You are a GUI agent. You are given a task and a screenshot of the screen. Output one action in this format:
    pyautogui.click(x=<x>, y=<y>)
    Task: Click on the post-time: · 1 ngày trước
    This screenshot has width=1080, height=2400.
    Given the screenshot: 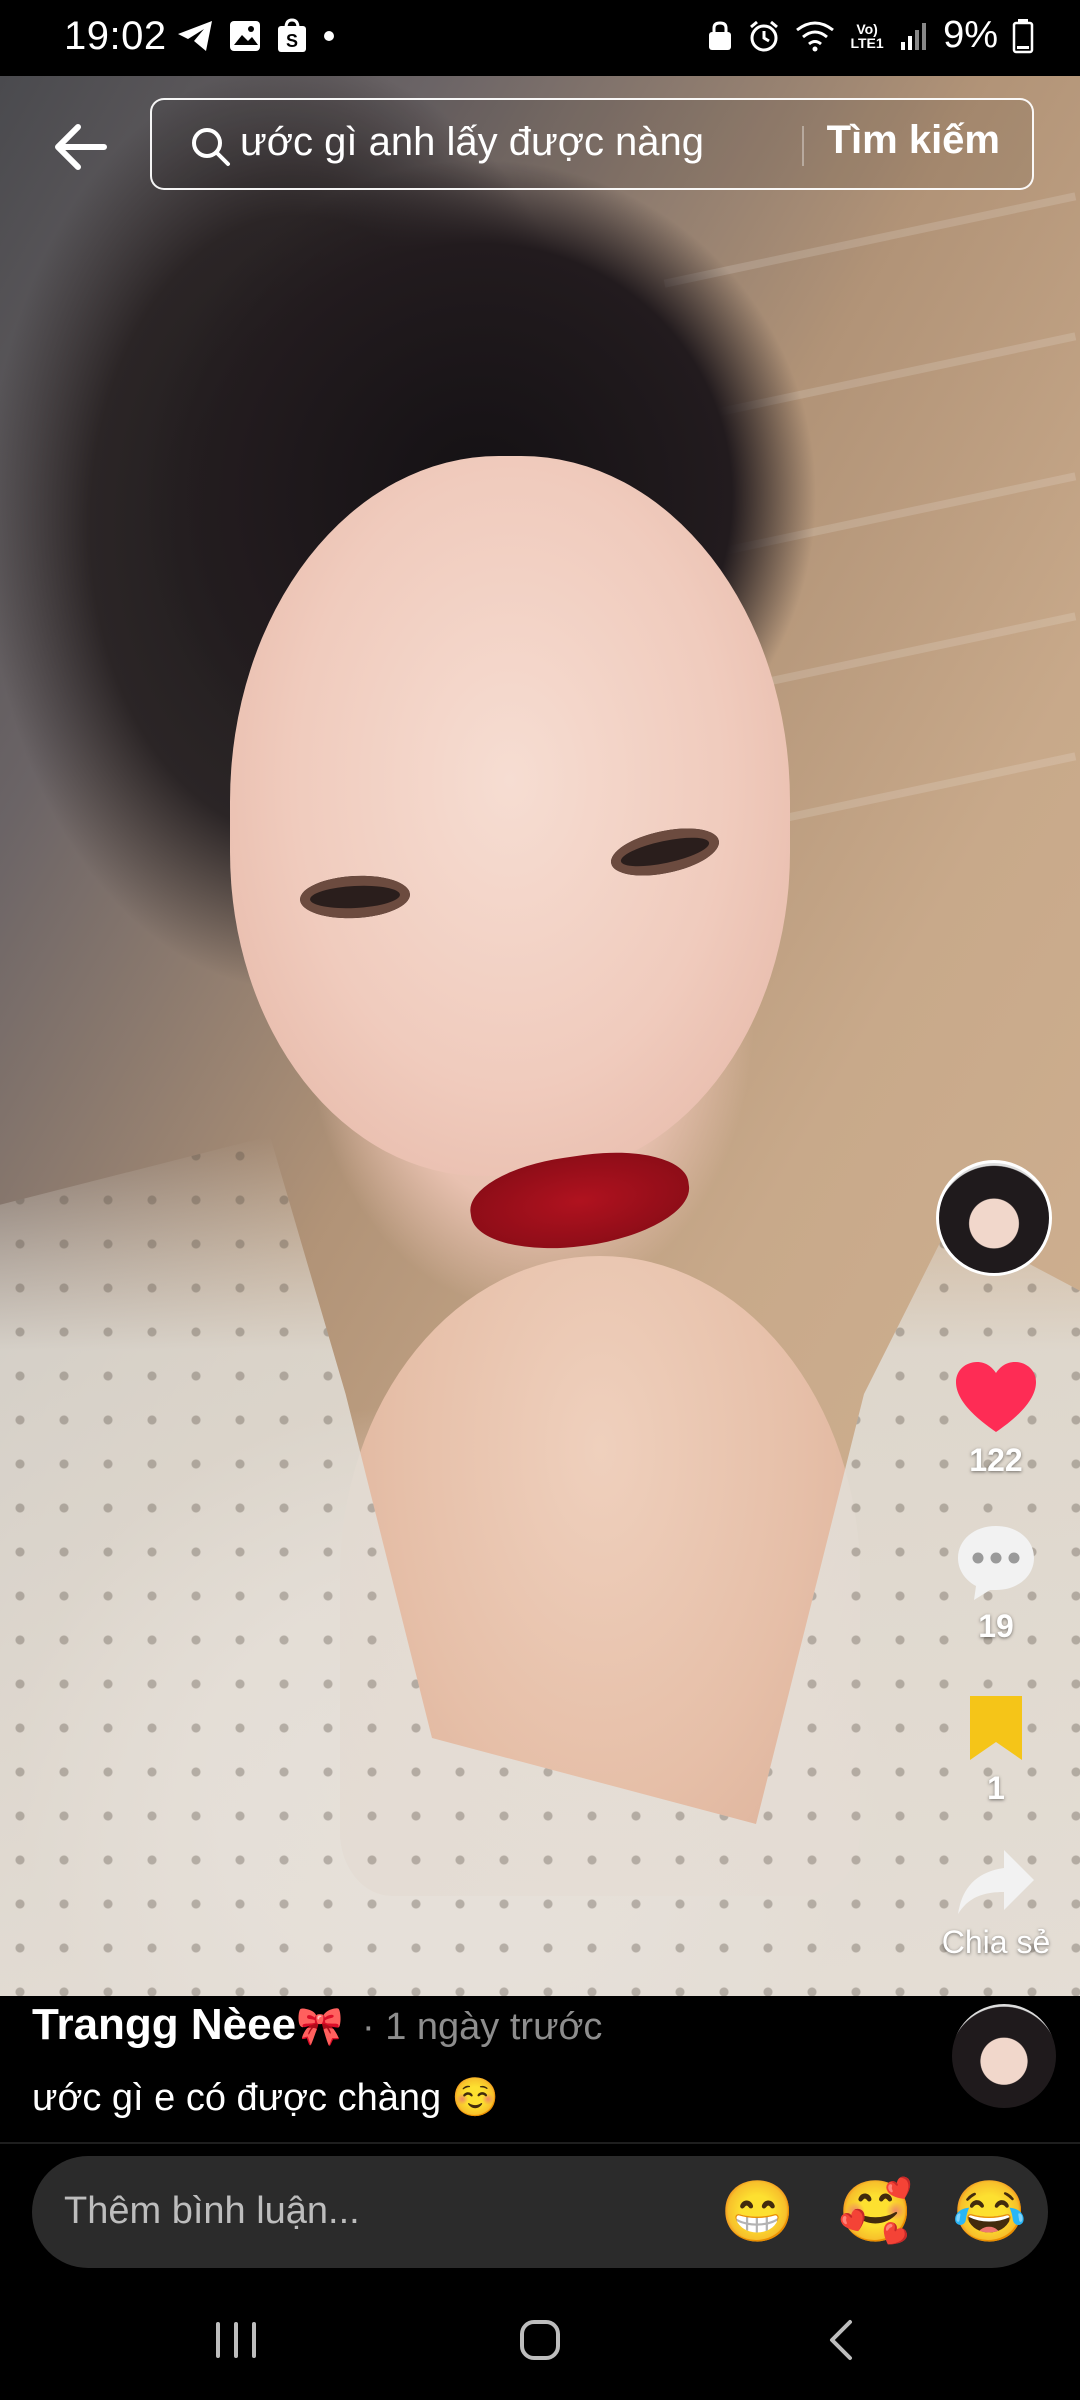 What is the action you would take?
    pyautogui.click(x=482, y=2027)
    